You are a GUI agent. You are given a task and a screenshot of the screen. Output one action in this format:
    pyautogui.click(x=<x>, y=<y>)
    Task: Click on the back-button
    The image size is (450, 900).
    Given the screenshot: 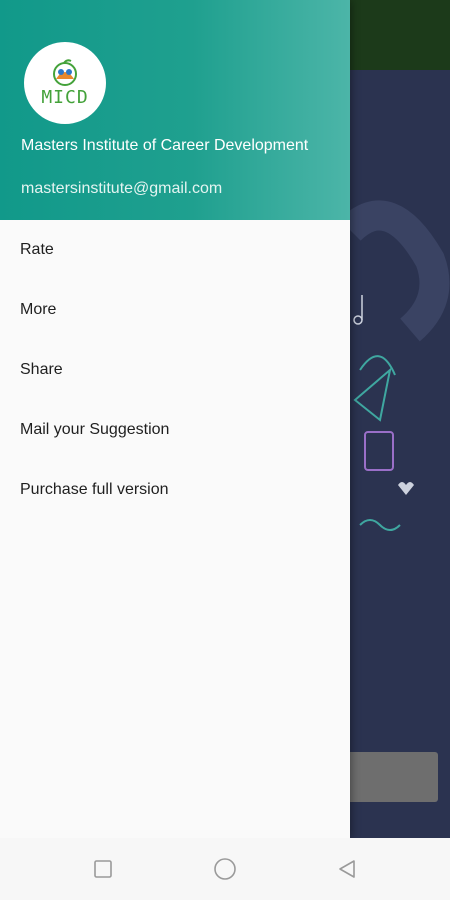 What is the action you would take?
    pyautogui.click(x=347, y=869)
    